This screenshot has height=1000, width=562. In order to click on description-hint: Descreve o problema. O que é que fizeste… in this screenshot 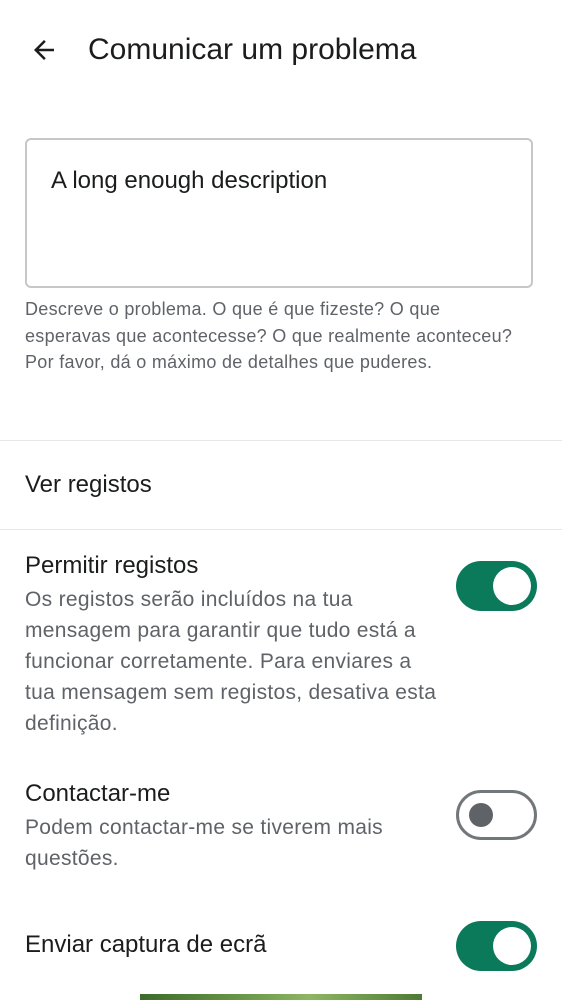, I will do `click(269, 335)`.